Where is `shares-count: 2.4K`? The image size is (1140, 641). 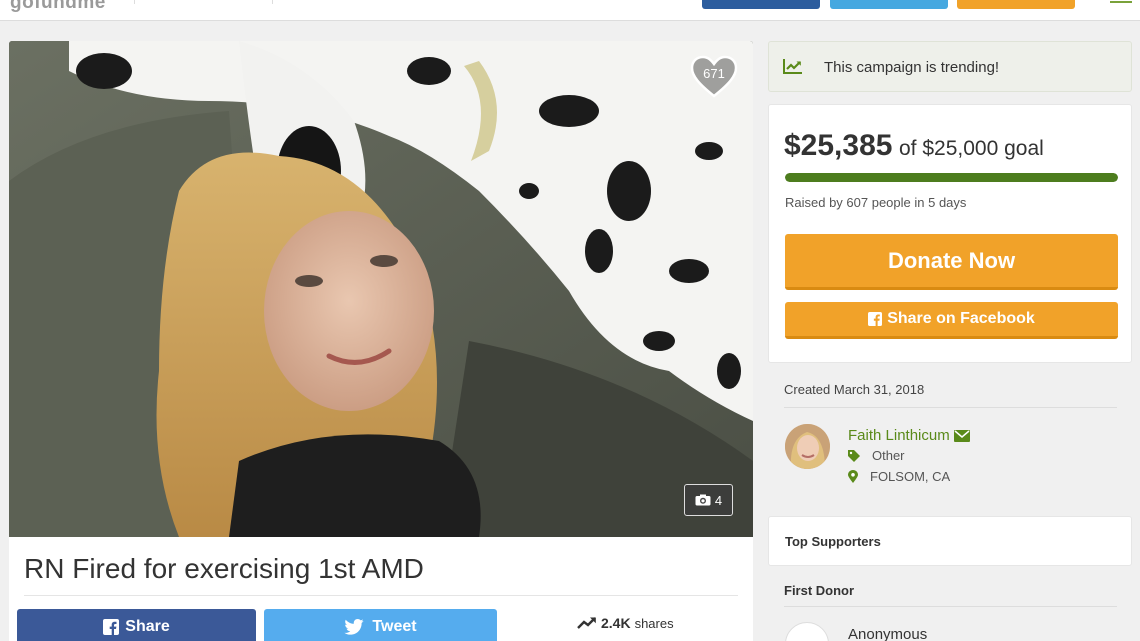 shares-count: 2.4K is located at coordinates (616, 623).